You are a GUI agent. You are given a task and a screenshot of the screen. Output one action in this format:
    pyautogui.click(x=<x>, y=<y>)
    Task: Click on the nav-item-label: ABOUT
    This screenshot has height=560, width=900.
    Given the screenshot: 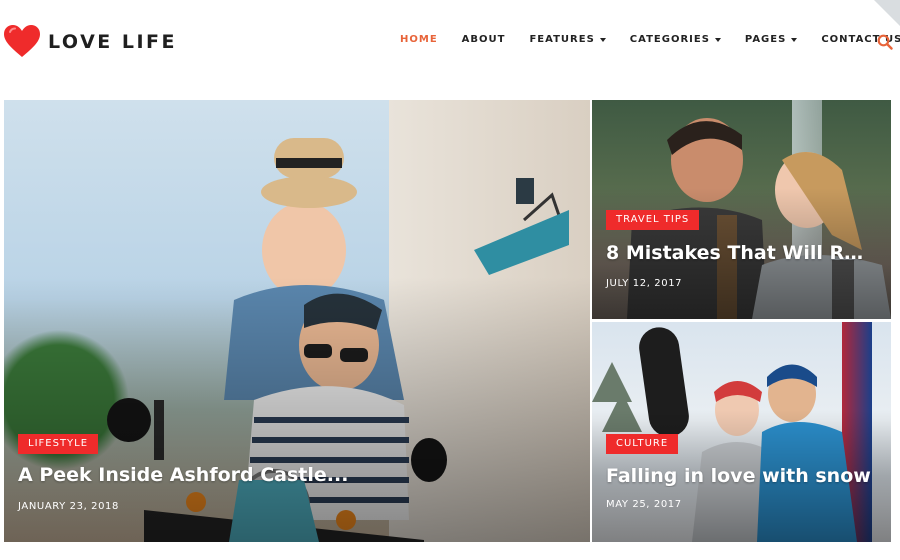 What is the action you would take?
    pyautogui.click(x=483, y=39)
    